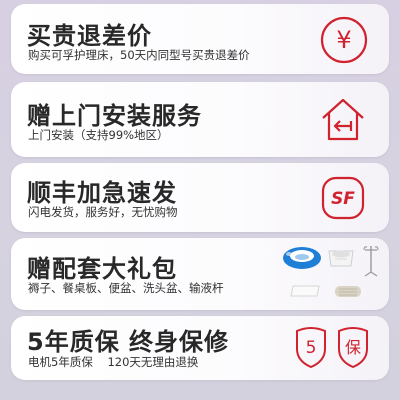 The image size is (400, 400). I want to click on yen-circle-icon: ¥, so click(344, 40).